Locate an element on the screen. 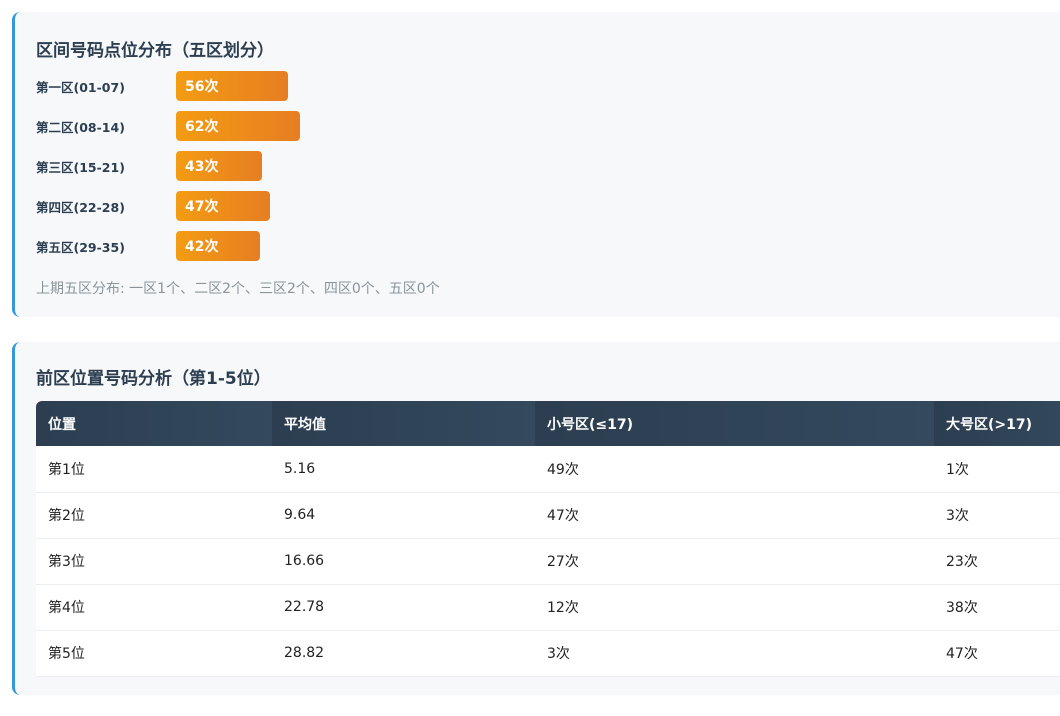 The width and height of the screenshot is (1060, 716). header-average: 平均值 is located at coordinates (403, 423).